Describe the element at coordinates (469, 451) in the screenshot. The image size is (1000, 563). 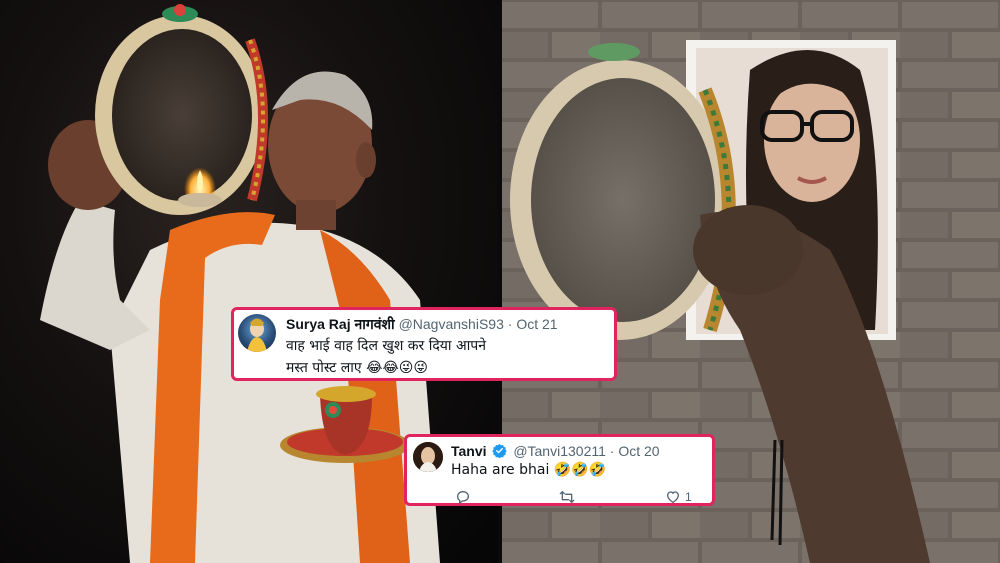
I see `display-name: Tanvi` at that location.